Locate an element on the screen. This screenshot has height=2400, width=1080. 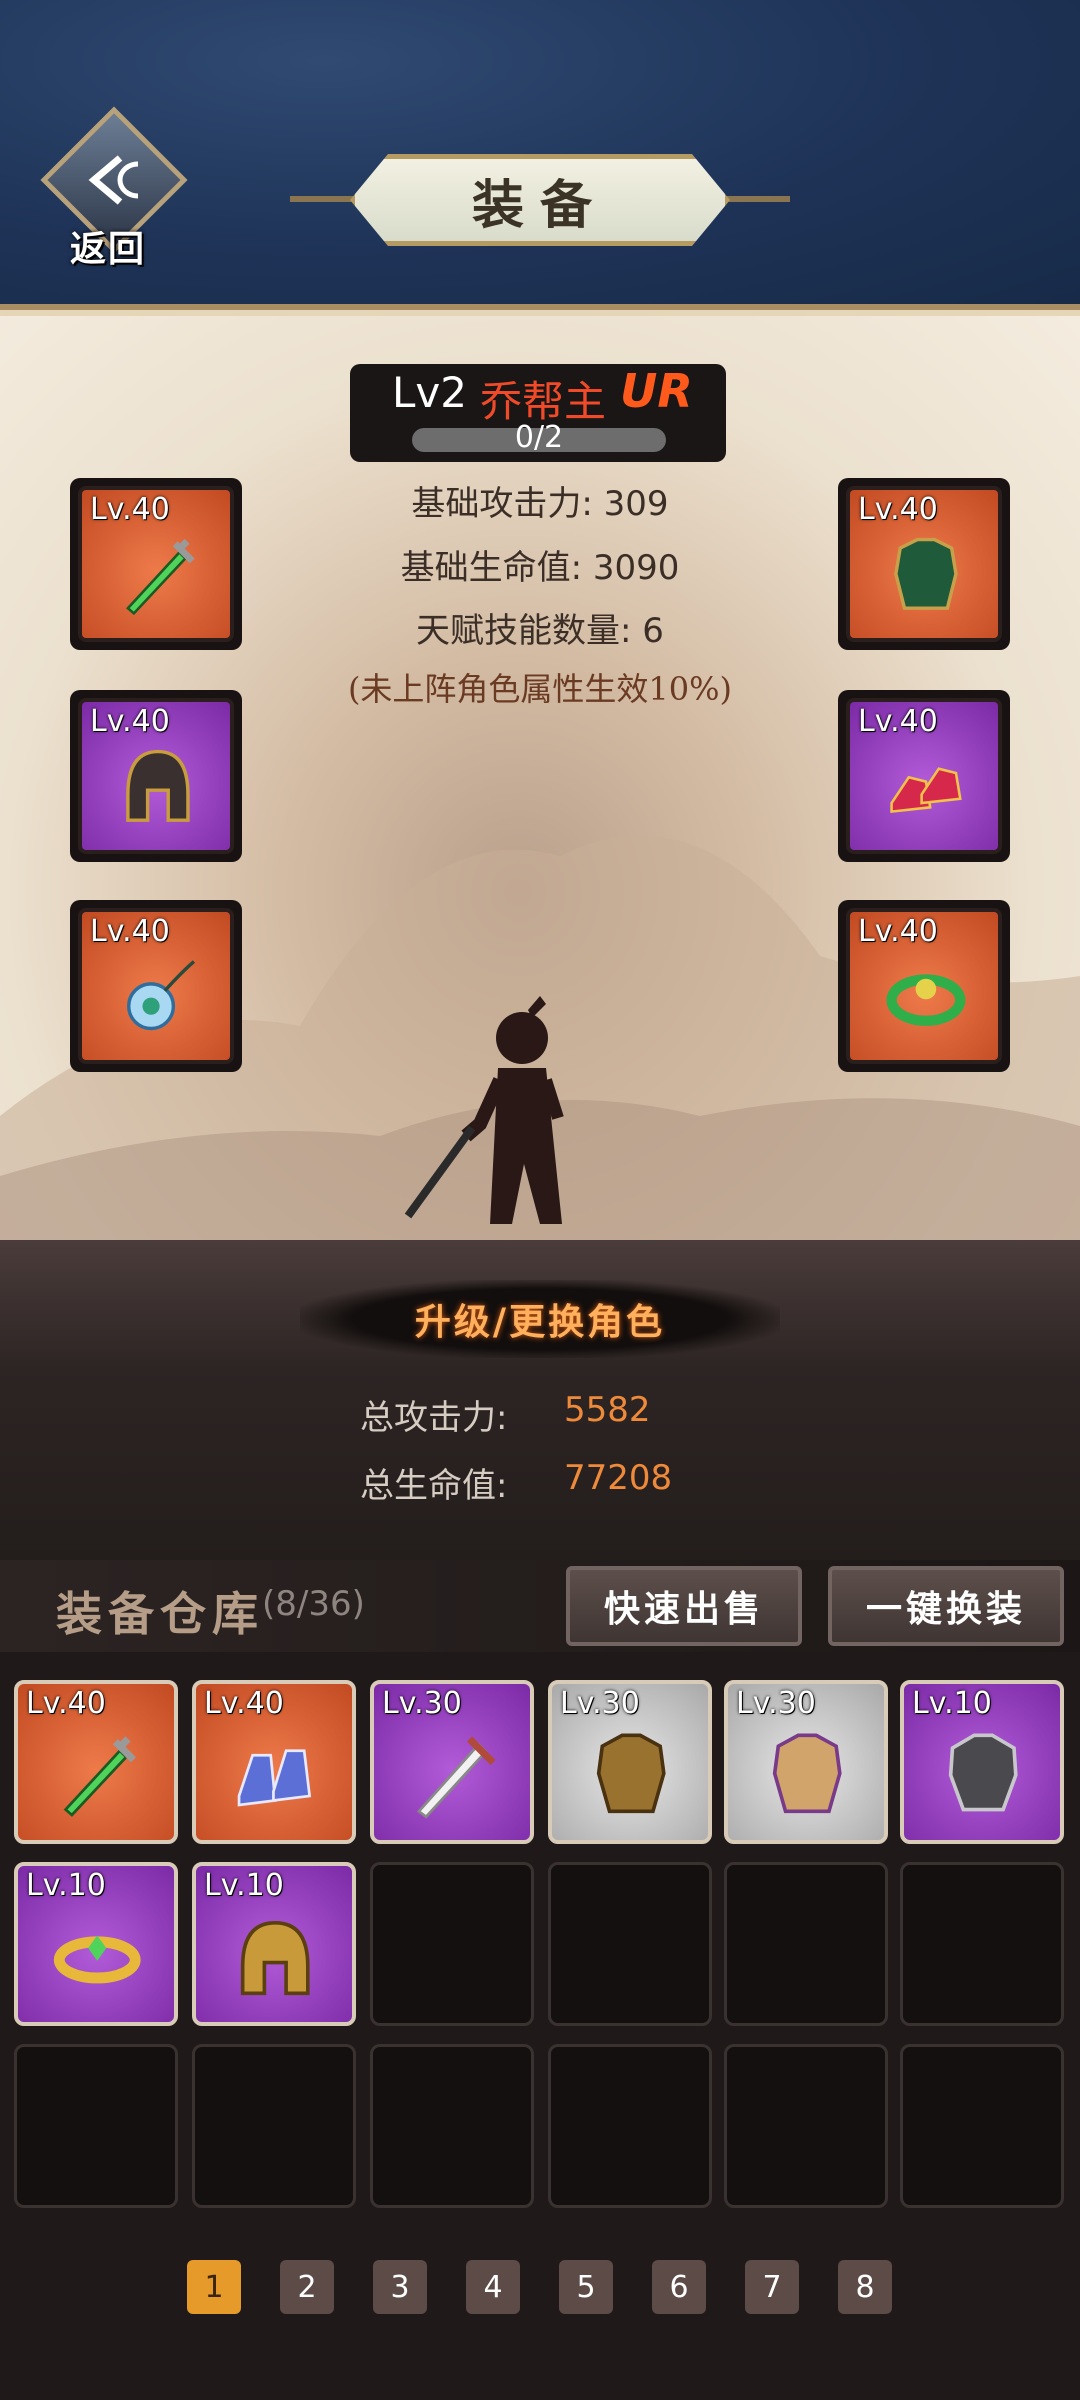
gold-helmet-icon is located at coordinates (275, 1957).